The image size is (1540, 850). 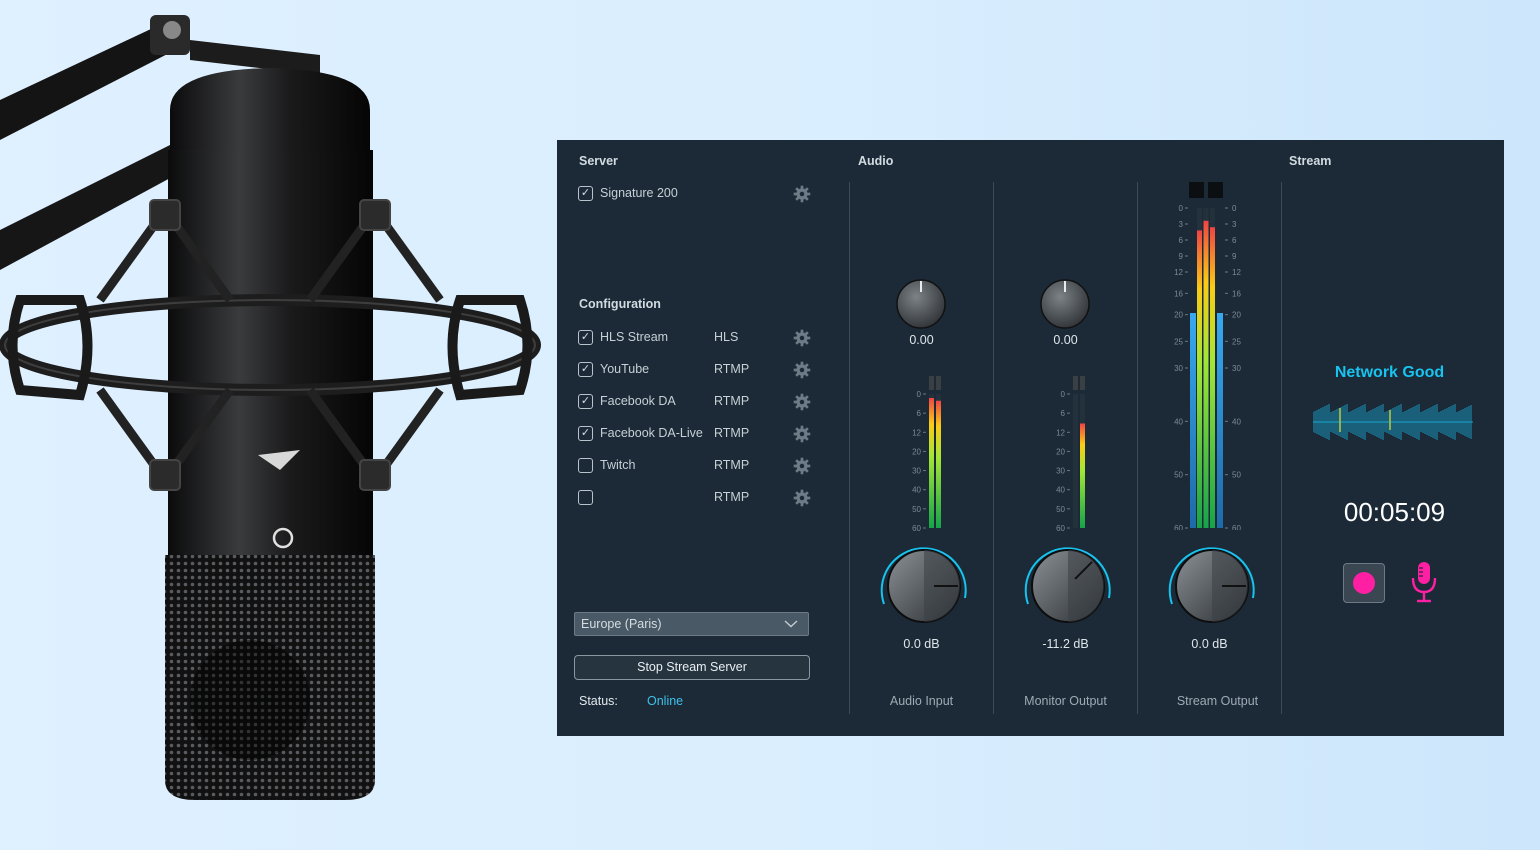 What do you see at coordinates (1065, 701) in the screenshot?
I see `monitor-output-label: Monitor Output` at bounding box center [1065, 701].